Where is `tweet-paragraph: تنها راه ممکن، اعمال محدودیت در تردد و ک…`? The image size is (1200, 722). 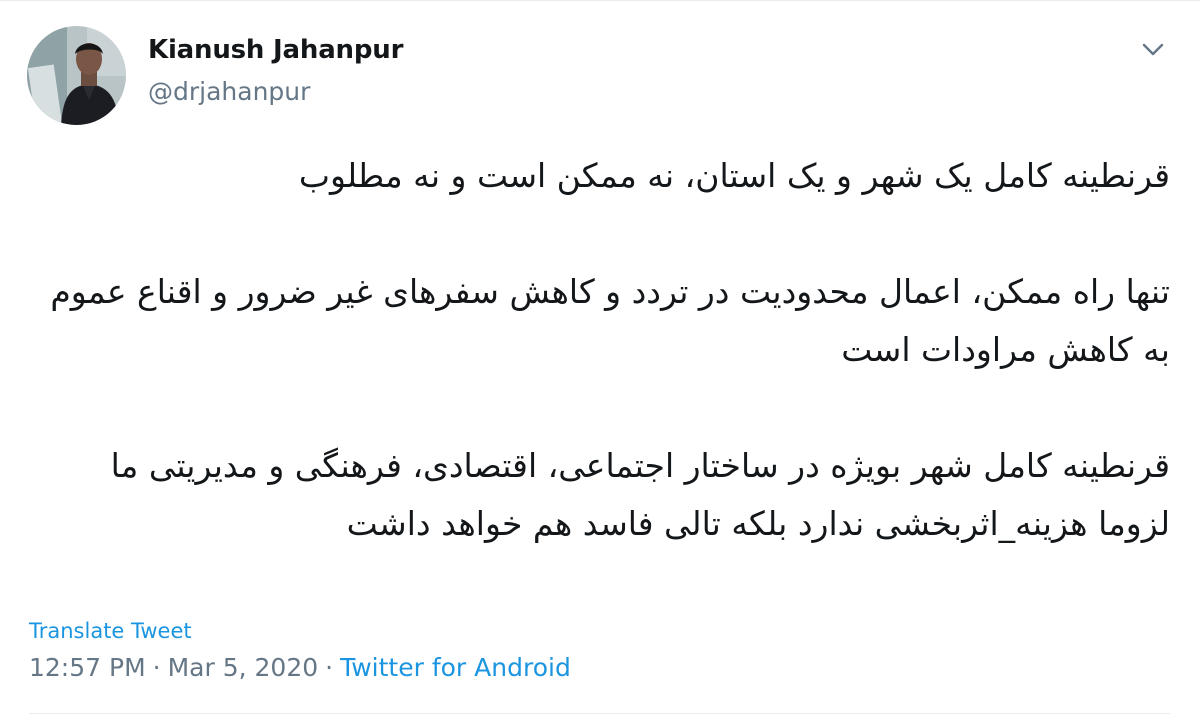
tweet-paragraph: تنها راه ممکن، اعمال محدودیت در تردد و ک… is located at coordinates (610, 320).